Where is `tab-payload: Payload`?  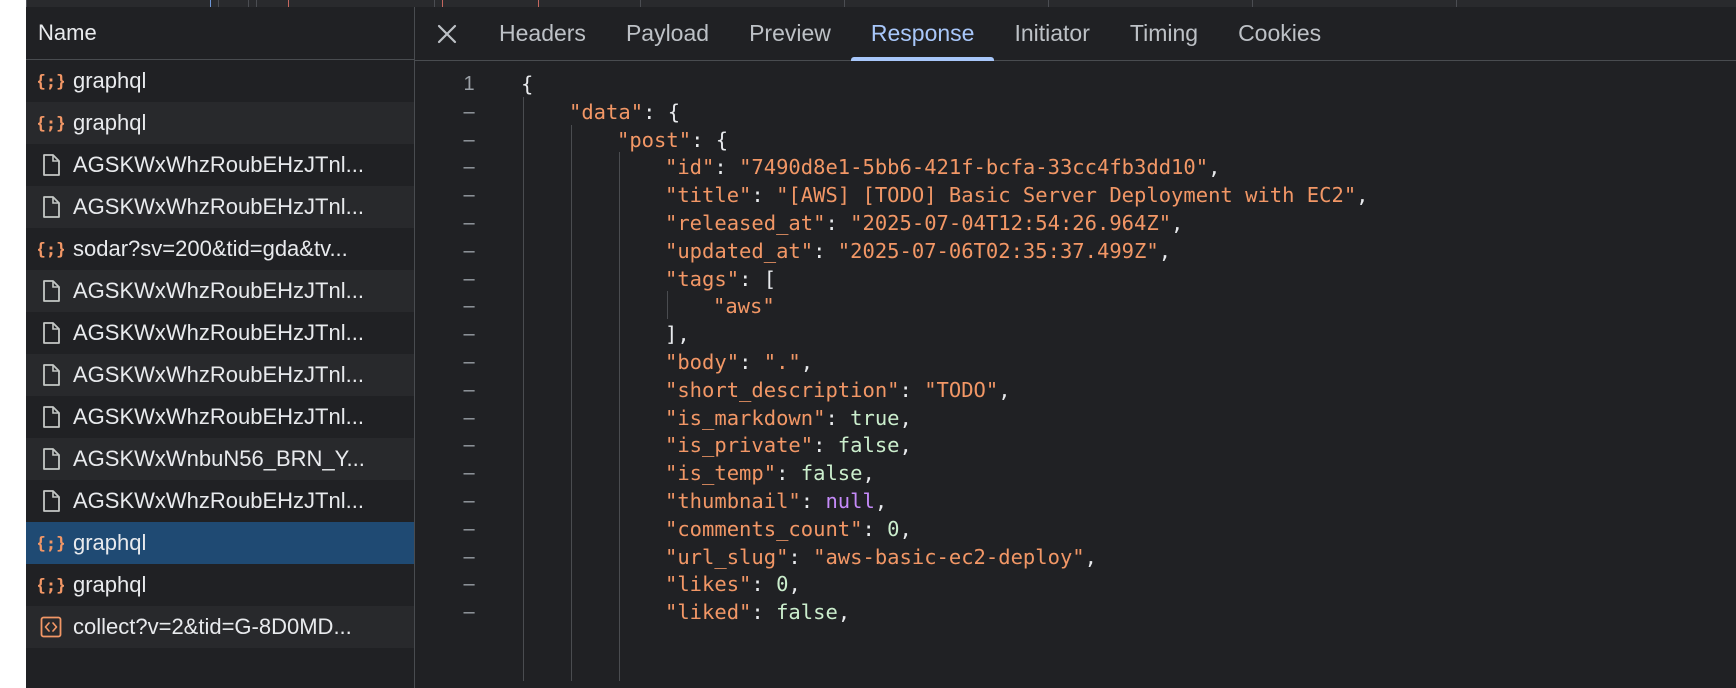 tab-payload: Payload is located at coordinates (667, 33).